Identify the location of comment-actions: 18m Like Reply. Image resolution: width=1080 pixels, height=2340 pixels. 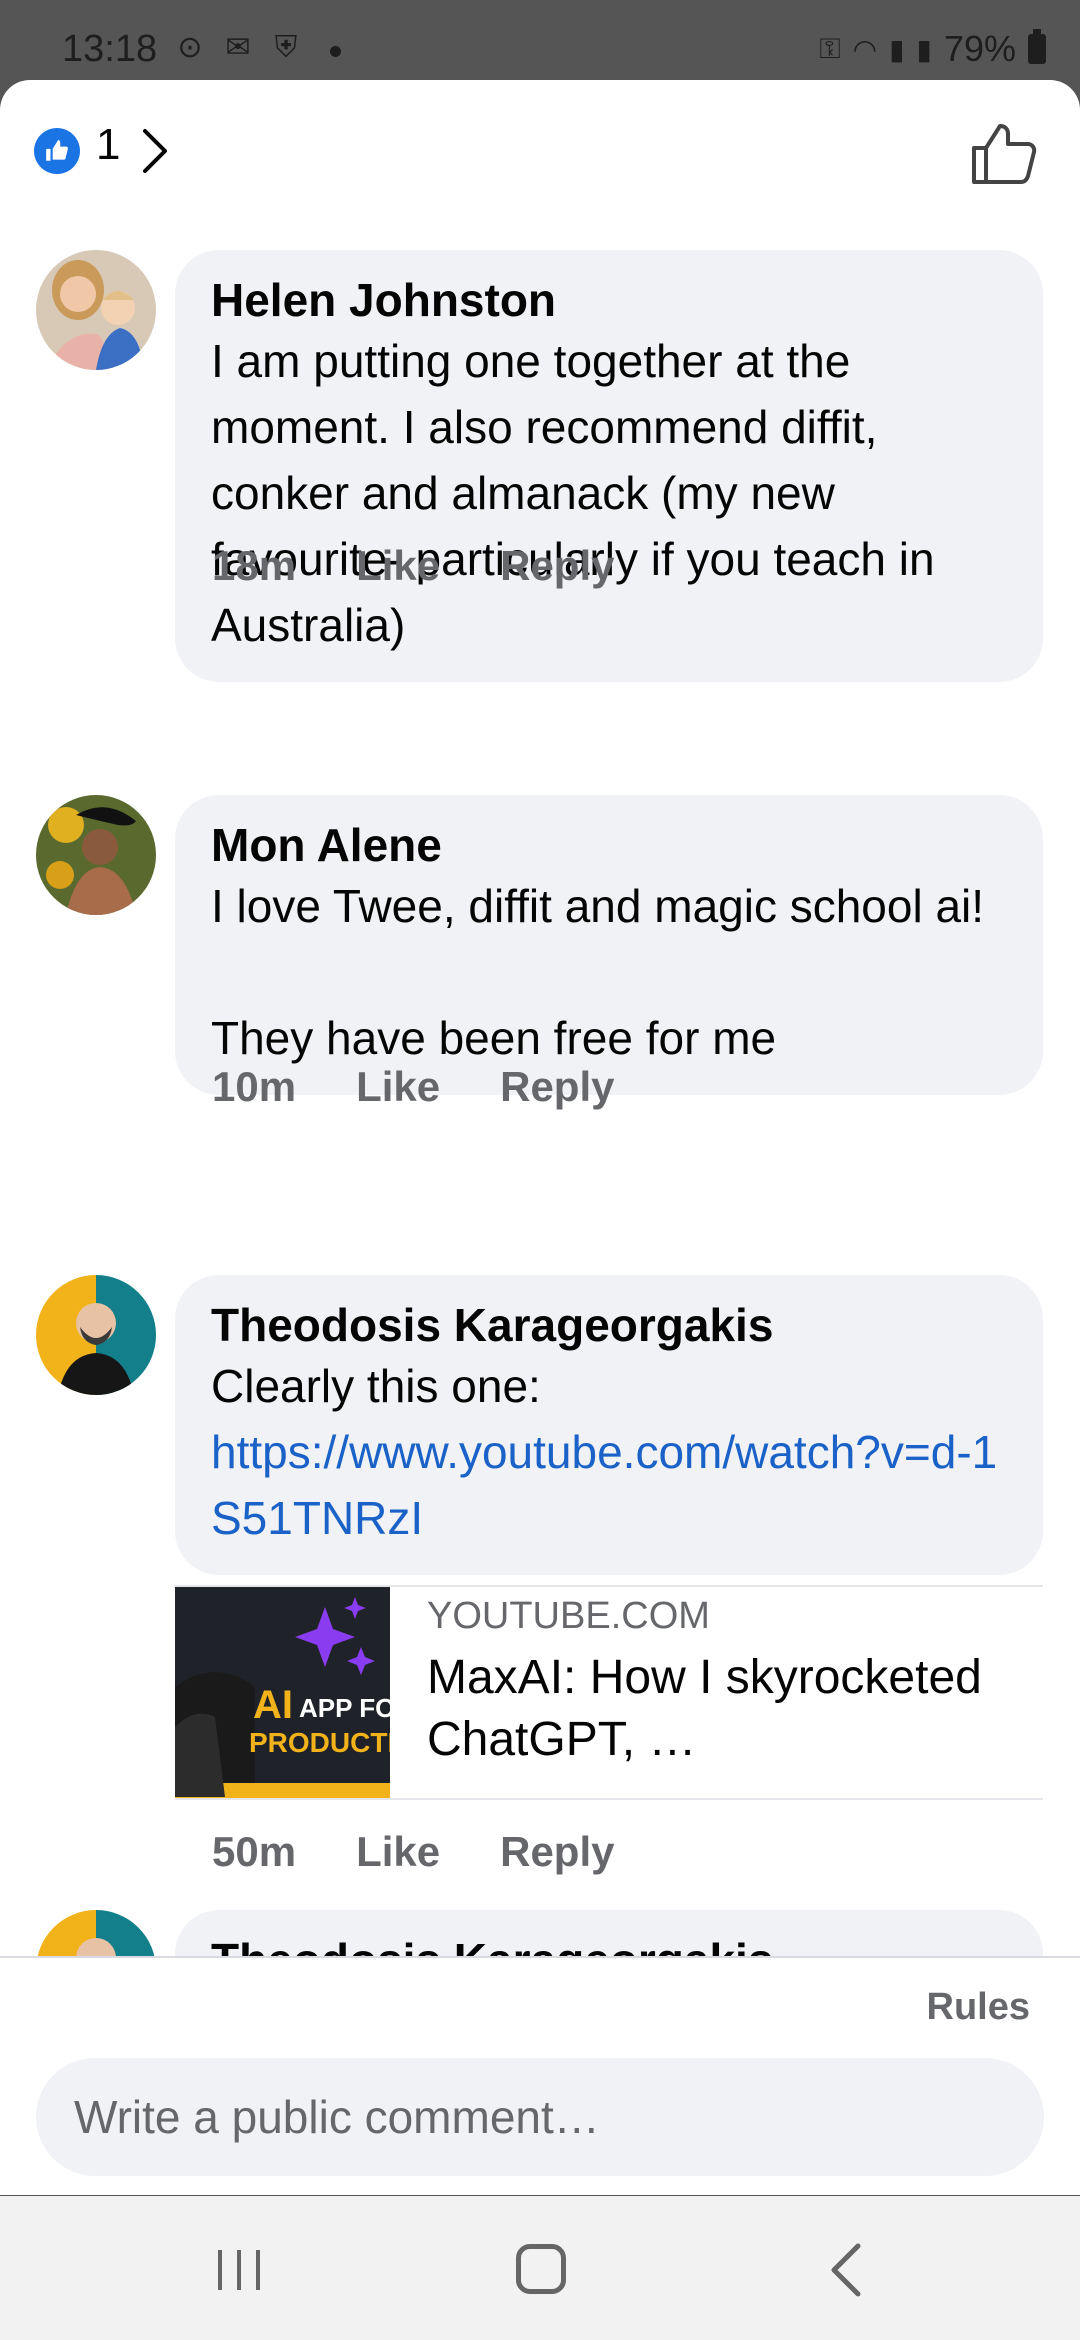
(413, 566).